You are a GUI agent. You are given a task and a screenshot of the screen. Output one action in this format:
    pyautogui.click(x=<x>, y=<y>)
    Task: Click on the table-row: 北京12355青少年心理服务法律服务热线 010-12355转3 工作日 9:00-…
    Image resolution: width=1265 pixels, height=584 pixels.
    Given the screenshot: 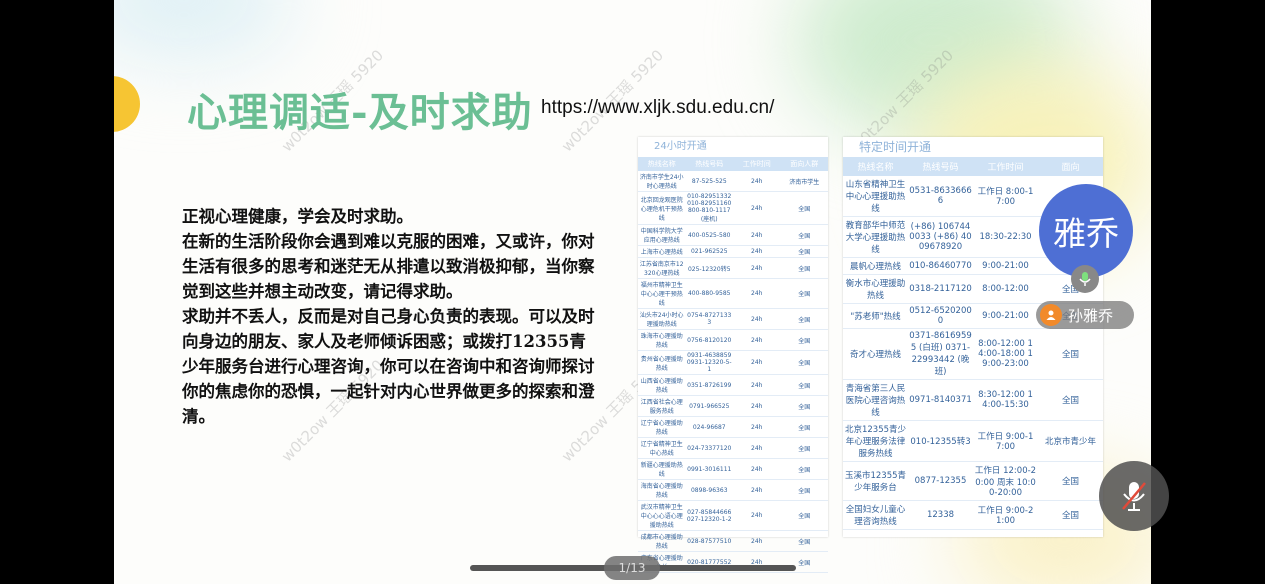 What is the action you would take?
    pyautogui.click(x=973, y=441)
    